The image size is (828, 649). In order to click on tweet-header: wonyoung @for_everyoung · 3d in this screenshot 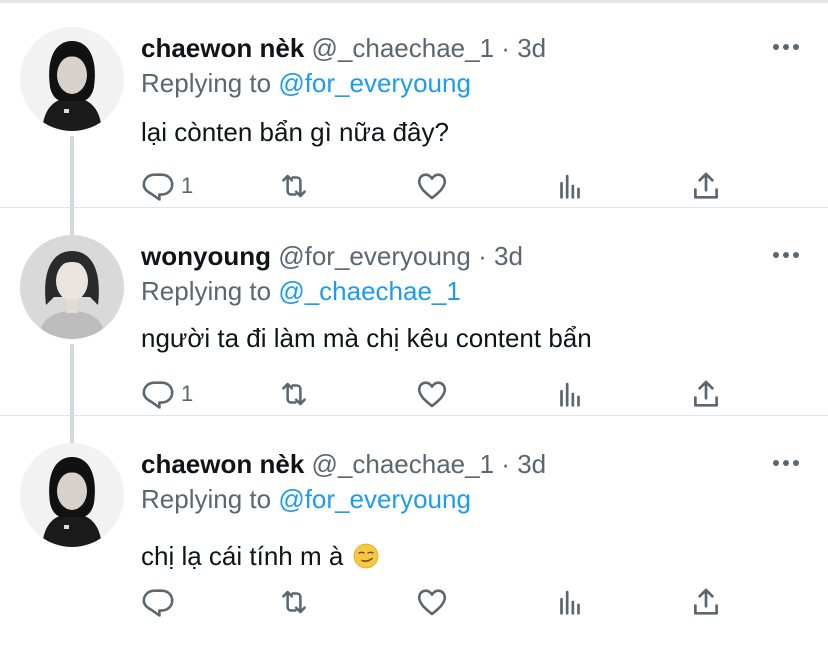, I will do `click(332, 256)`.